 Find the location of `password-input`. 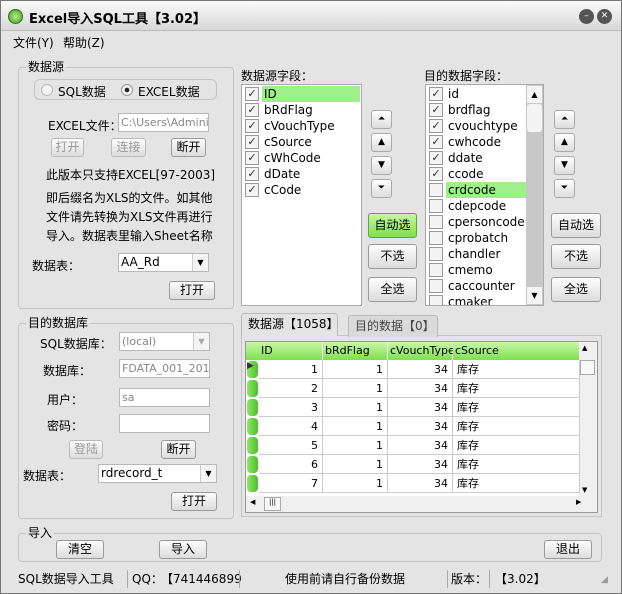

password-input is located at coordinates (164, 423).